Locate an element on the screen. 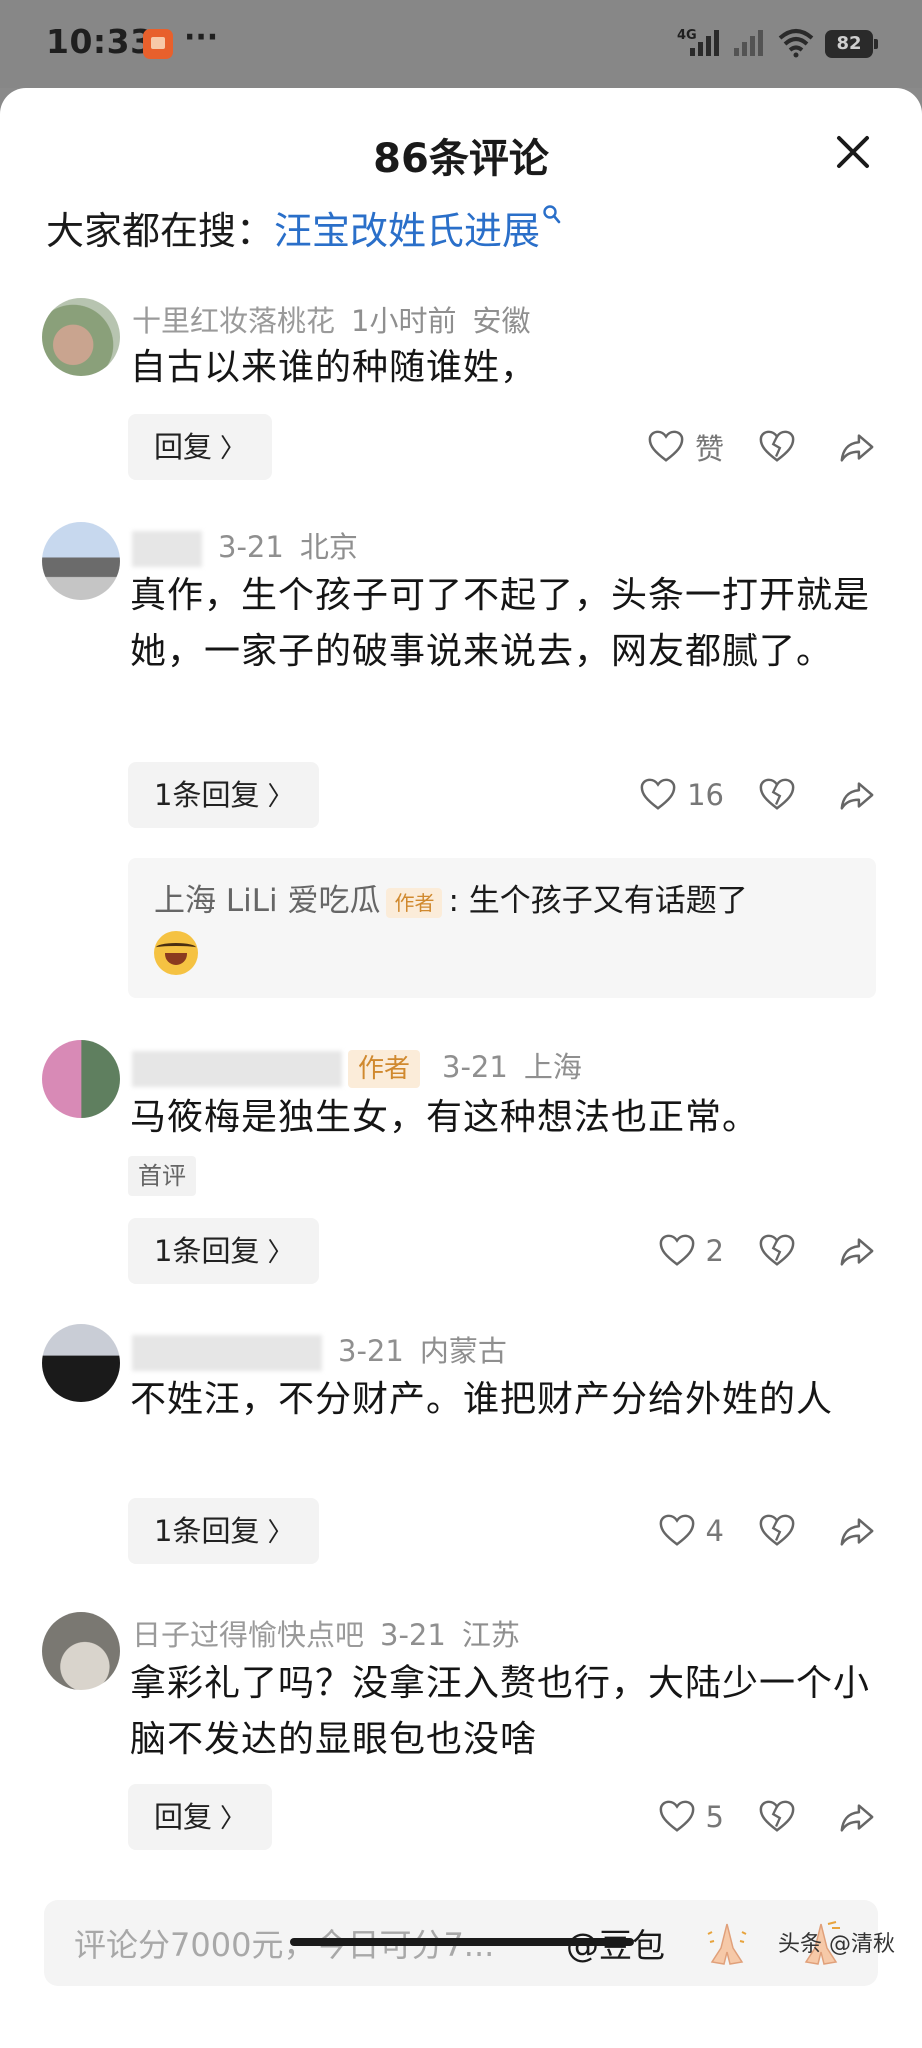 The image size is (922, 2048). comment-location: 江苏 is located at coordinates (490, 1635).